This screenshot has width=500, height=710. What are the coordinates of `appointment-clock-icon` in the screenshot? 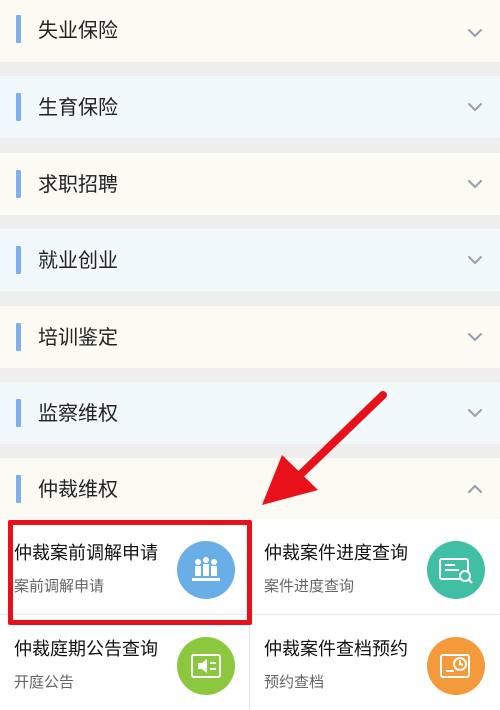 It's located at (456, 666).